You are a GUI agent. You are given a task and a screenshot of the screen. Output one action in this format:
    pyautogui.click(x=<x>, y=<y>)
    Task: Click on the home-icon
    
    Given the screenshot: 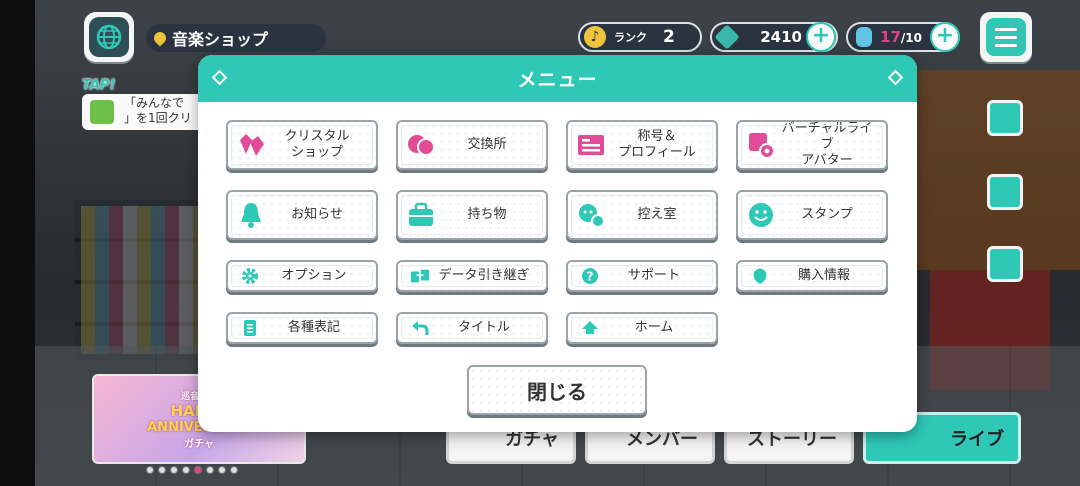 What is the action you would take?
    pyautogui.click(x=590, y=328)
    